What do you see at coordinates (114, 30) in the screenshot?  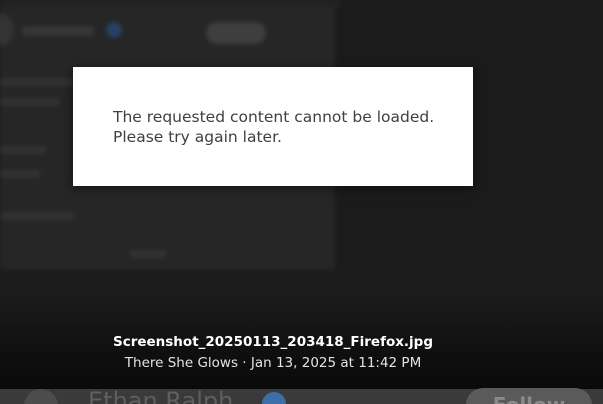 I see `background-verified-icon` at bounding box center [114, 30].